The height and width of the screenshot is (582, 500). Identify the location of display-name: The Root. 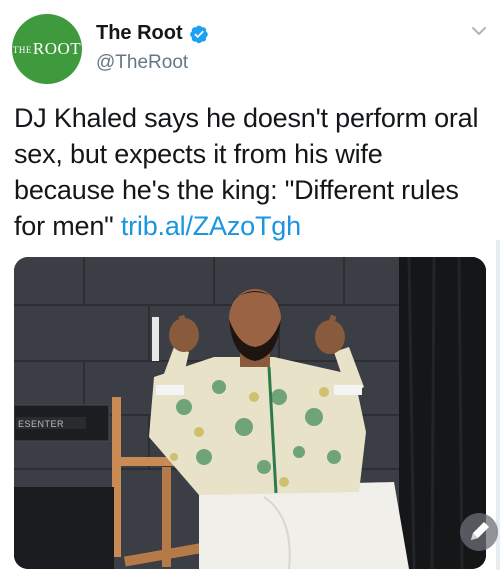
(139, 33).